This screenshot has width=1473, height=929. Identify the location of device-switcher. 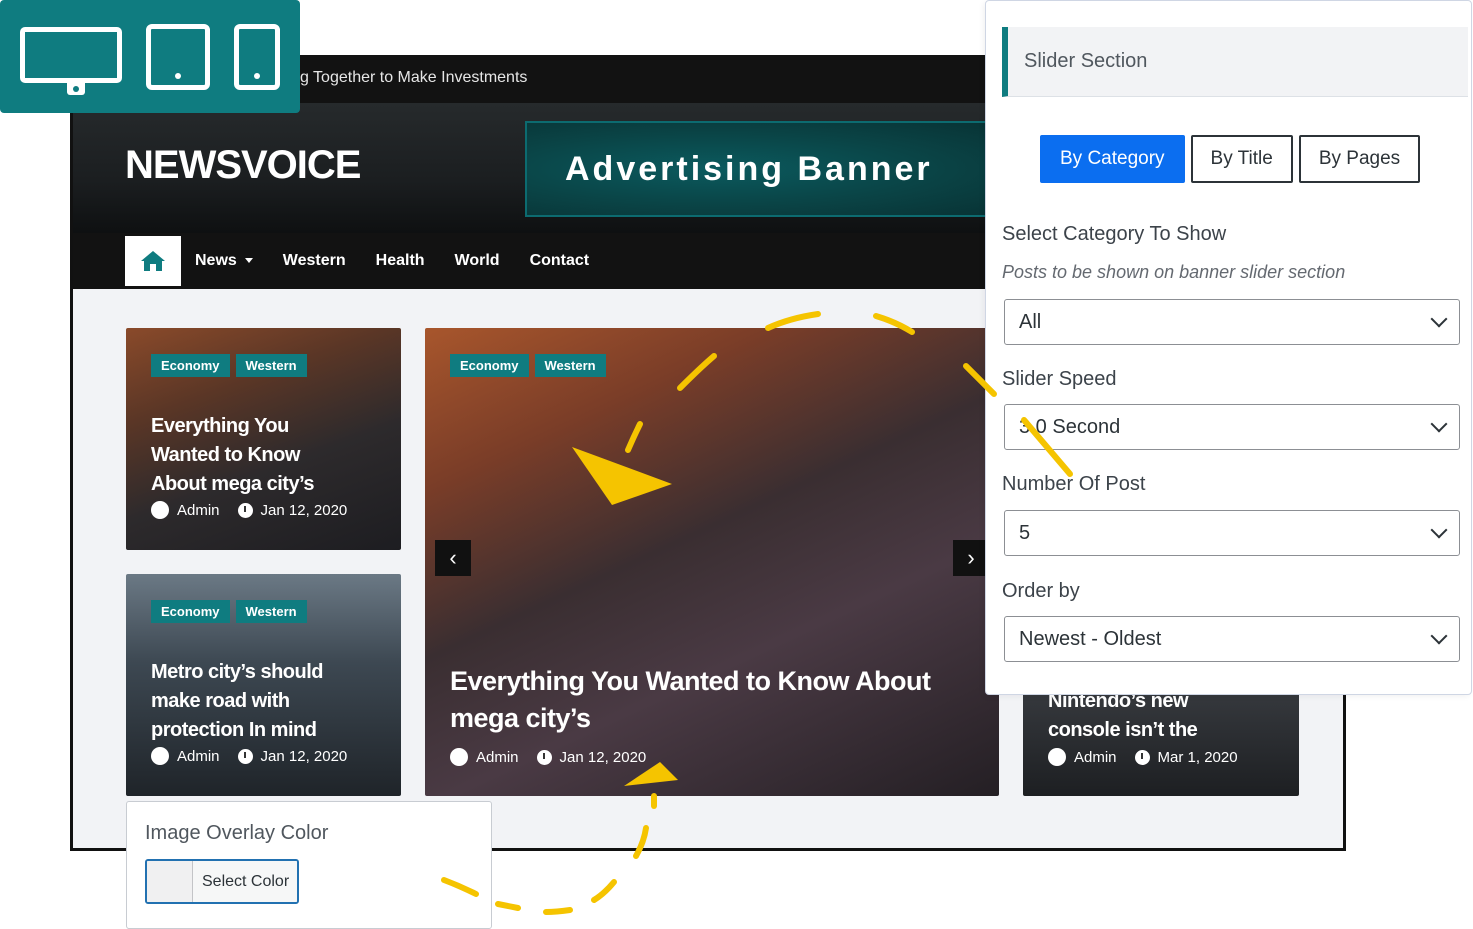
(150, 56).